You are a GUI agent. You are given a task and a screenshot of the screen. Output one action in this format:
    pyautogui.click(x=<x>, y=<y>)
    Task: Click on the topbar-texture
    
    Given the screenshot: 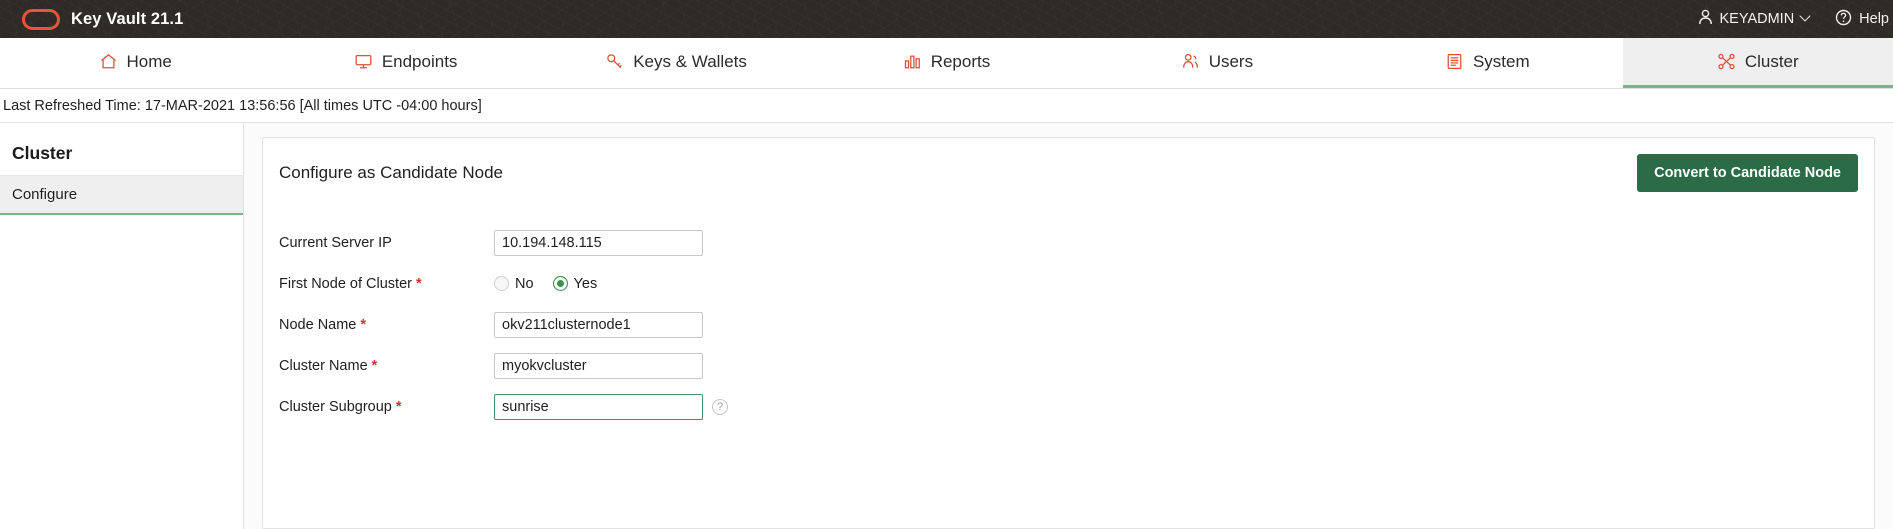 What is the action you would take?
    pyautogui.click(x=946, y=19)
    